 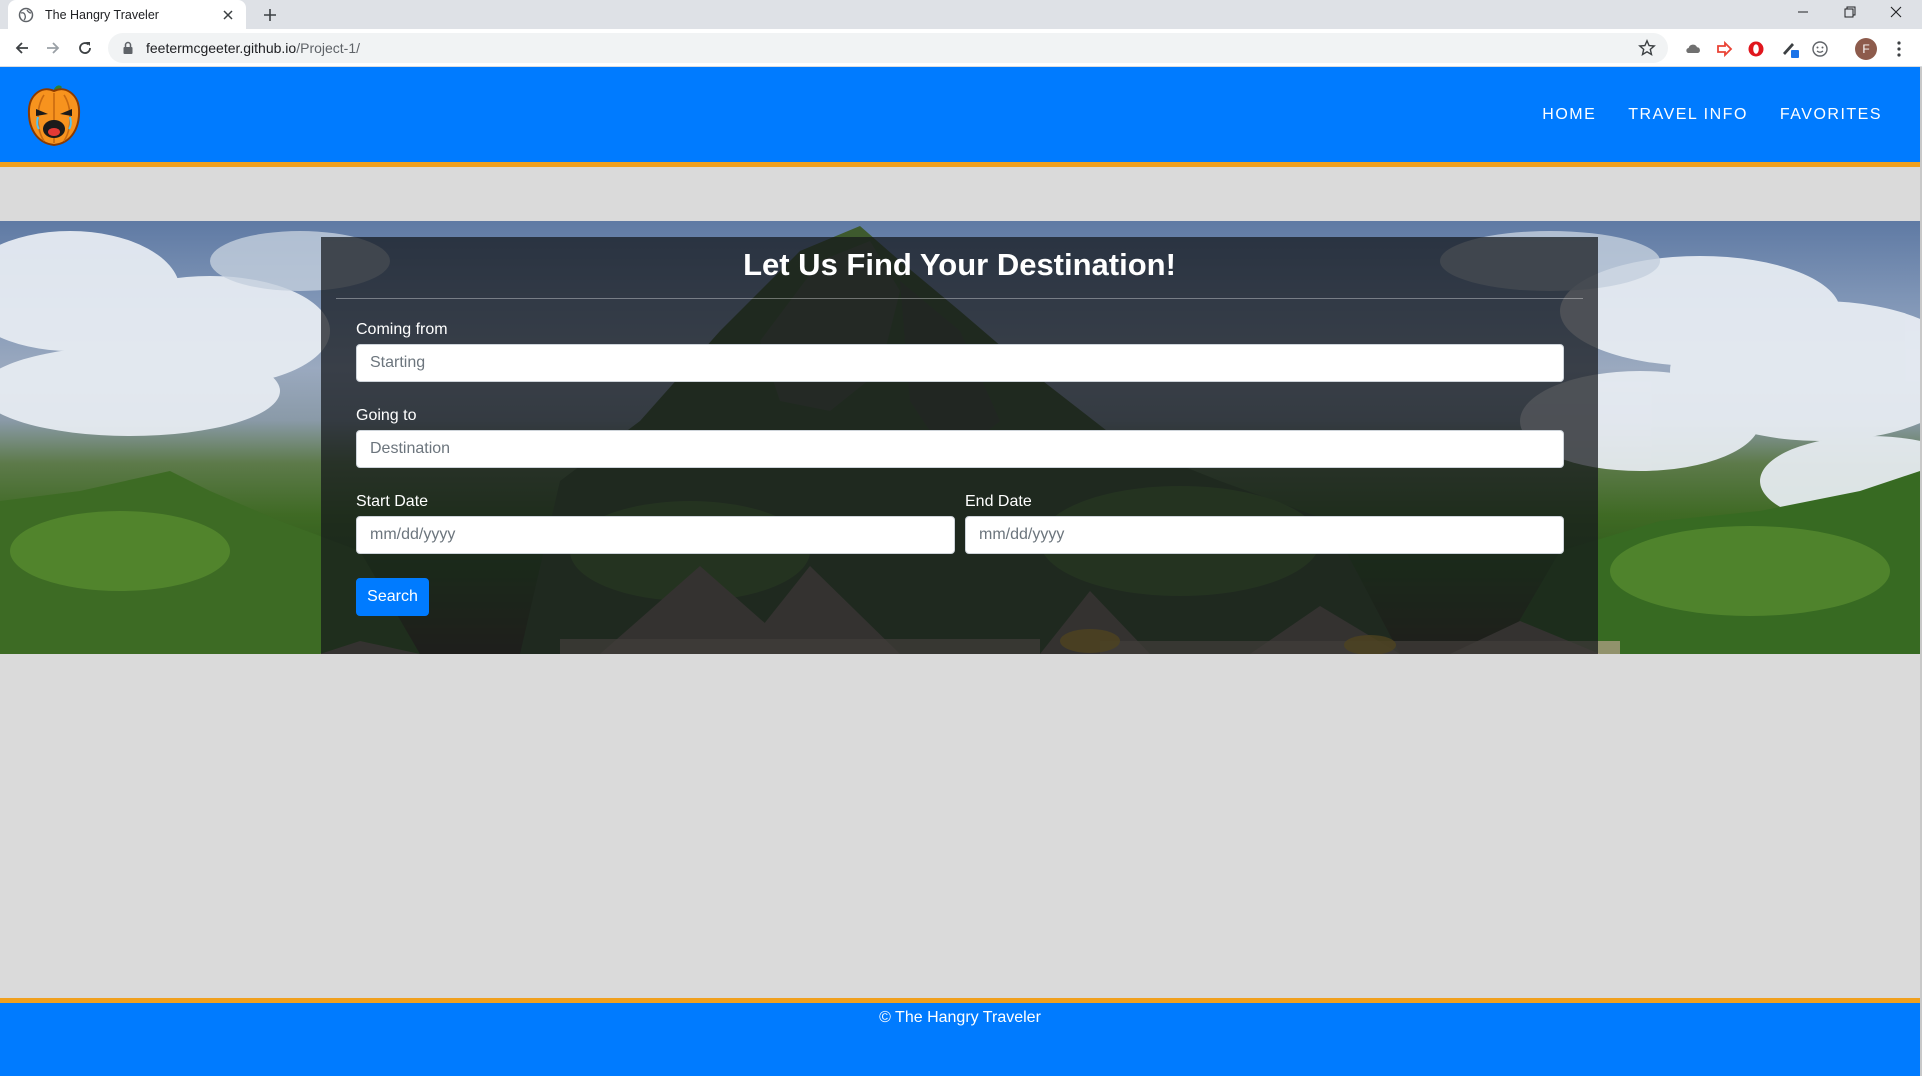 I want to click on form-title: Let Us Find Your Destination!, so click(x=959, y=264).